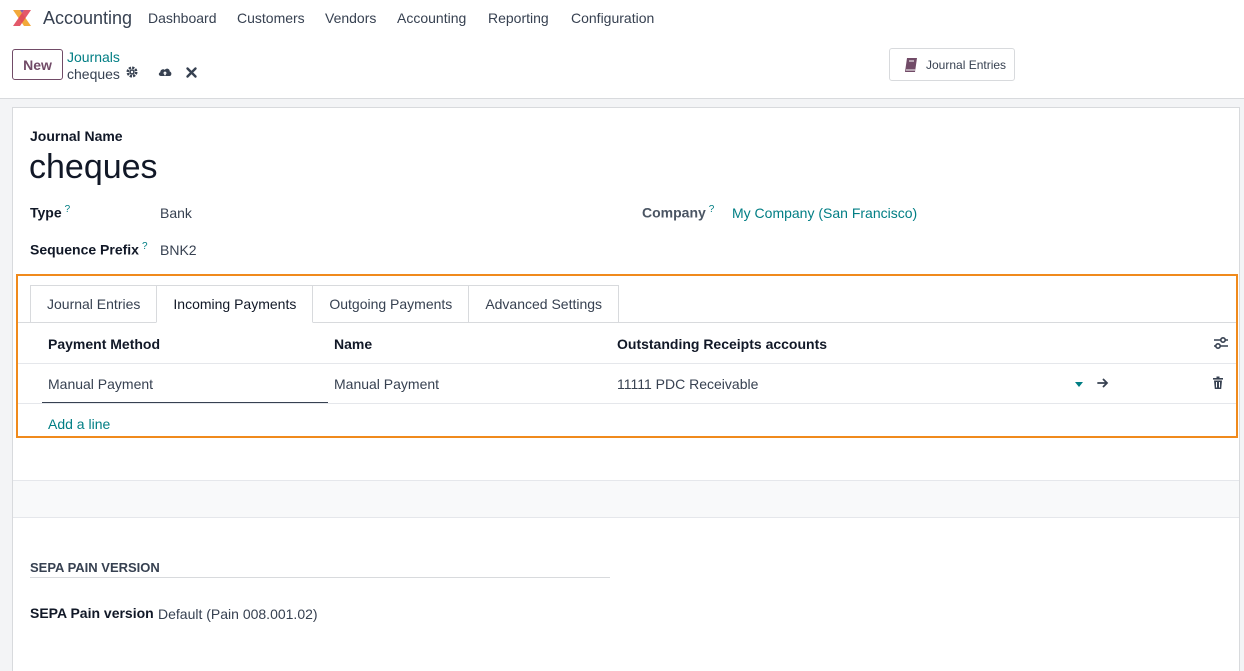 The image size is (1244, 671). I want to click on nav-customers: Customers, so click(271, 18).